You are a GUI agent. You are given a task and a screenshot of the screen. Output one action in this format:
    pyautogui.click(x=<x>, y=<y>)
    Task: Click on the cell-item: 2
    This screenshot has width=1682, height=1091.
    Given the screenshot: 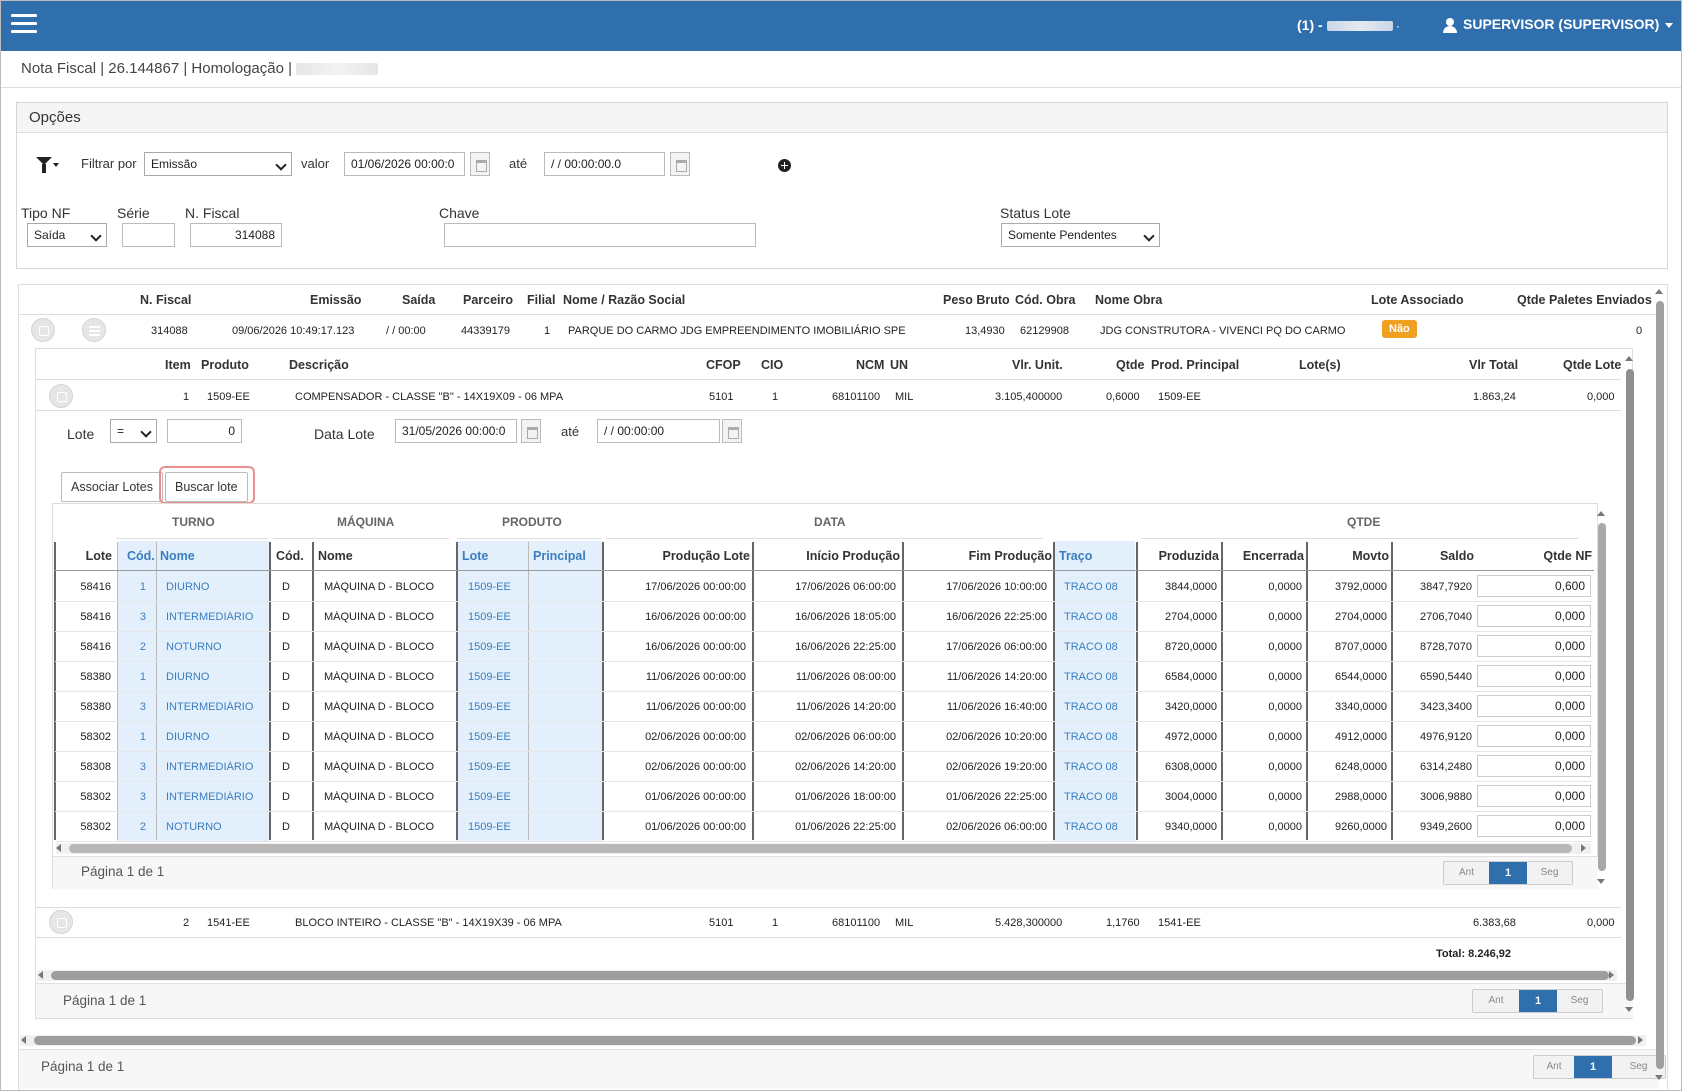 What is the action you would take?
    pyautogui.click(x=186, y=923)
    